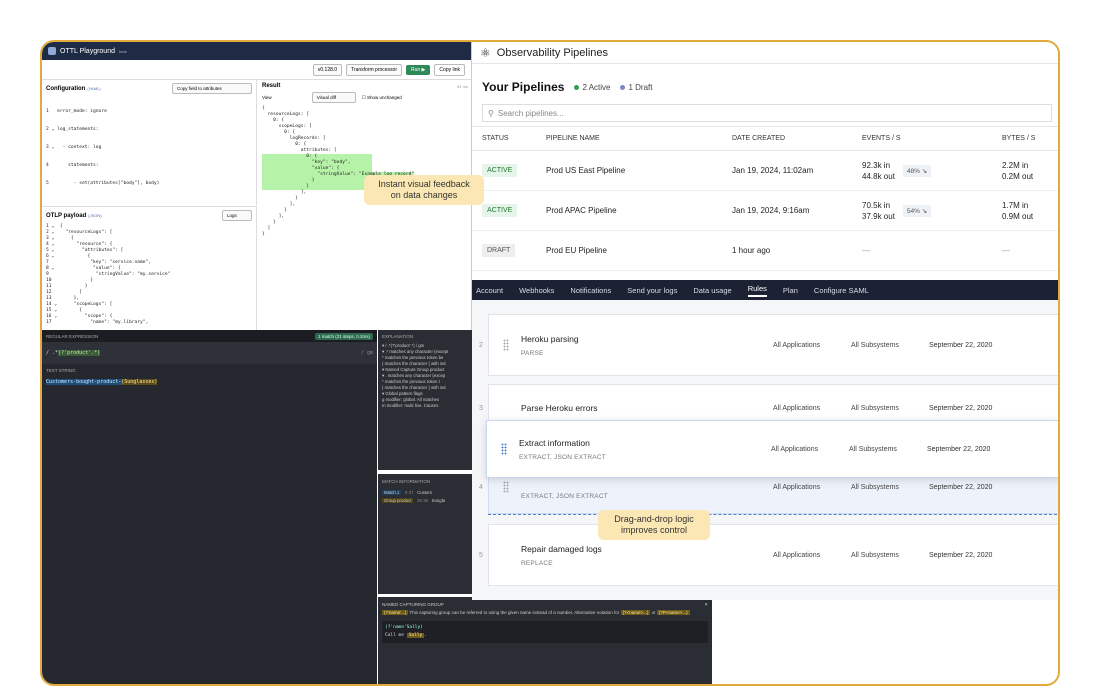 The image size is (1100, 700). What do you see at coordinates (209, 382) in the screenshot?
I see `test-string-input: Customers-bought-product-(Sunglasses)` at bounding box center [209, 382].